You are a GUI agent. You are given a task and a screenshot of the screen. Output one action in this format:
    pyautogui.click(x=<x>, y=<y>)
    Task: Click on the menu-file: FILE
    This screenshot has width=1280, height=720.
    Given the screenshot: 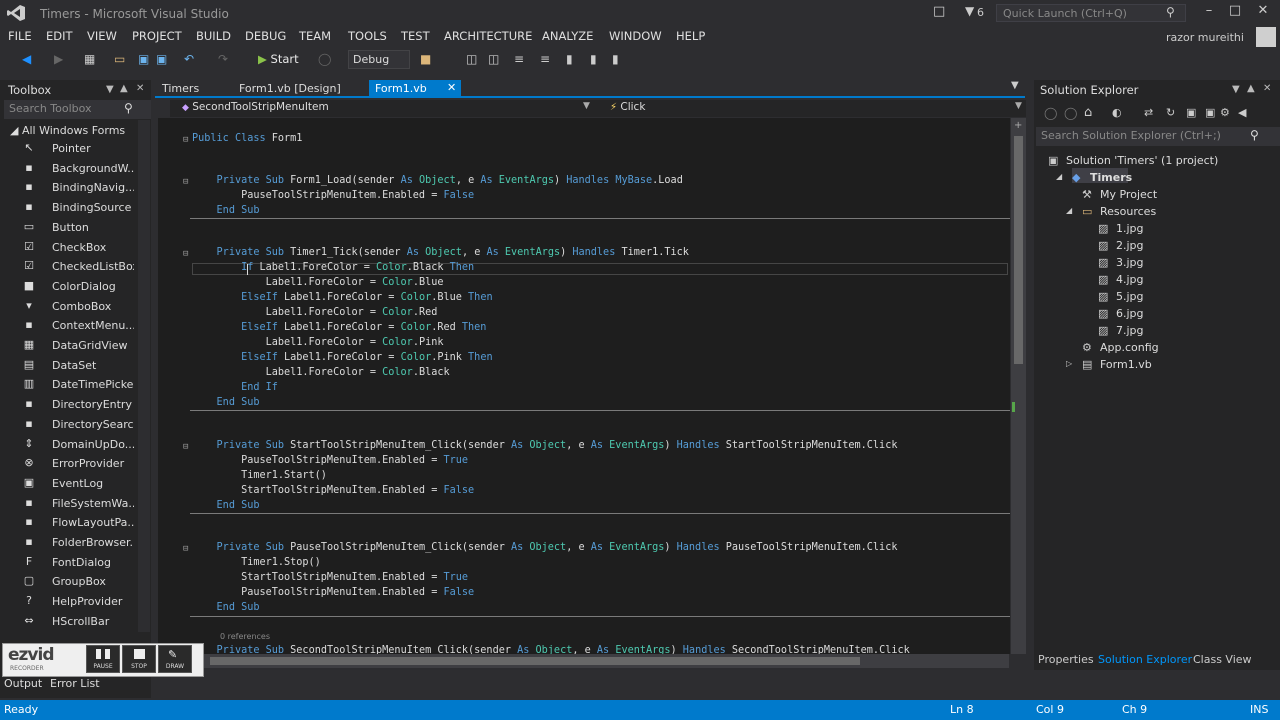 What is the action you would take?
    pyautogui.click(x=20, y=36)
    